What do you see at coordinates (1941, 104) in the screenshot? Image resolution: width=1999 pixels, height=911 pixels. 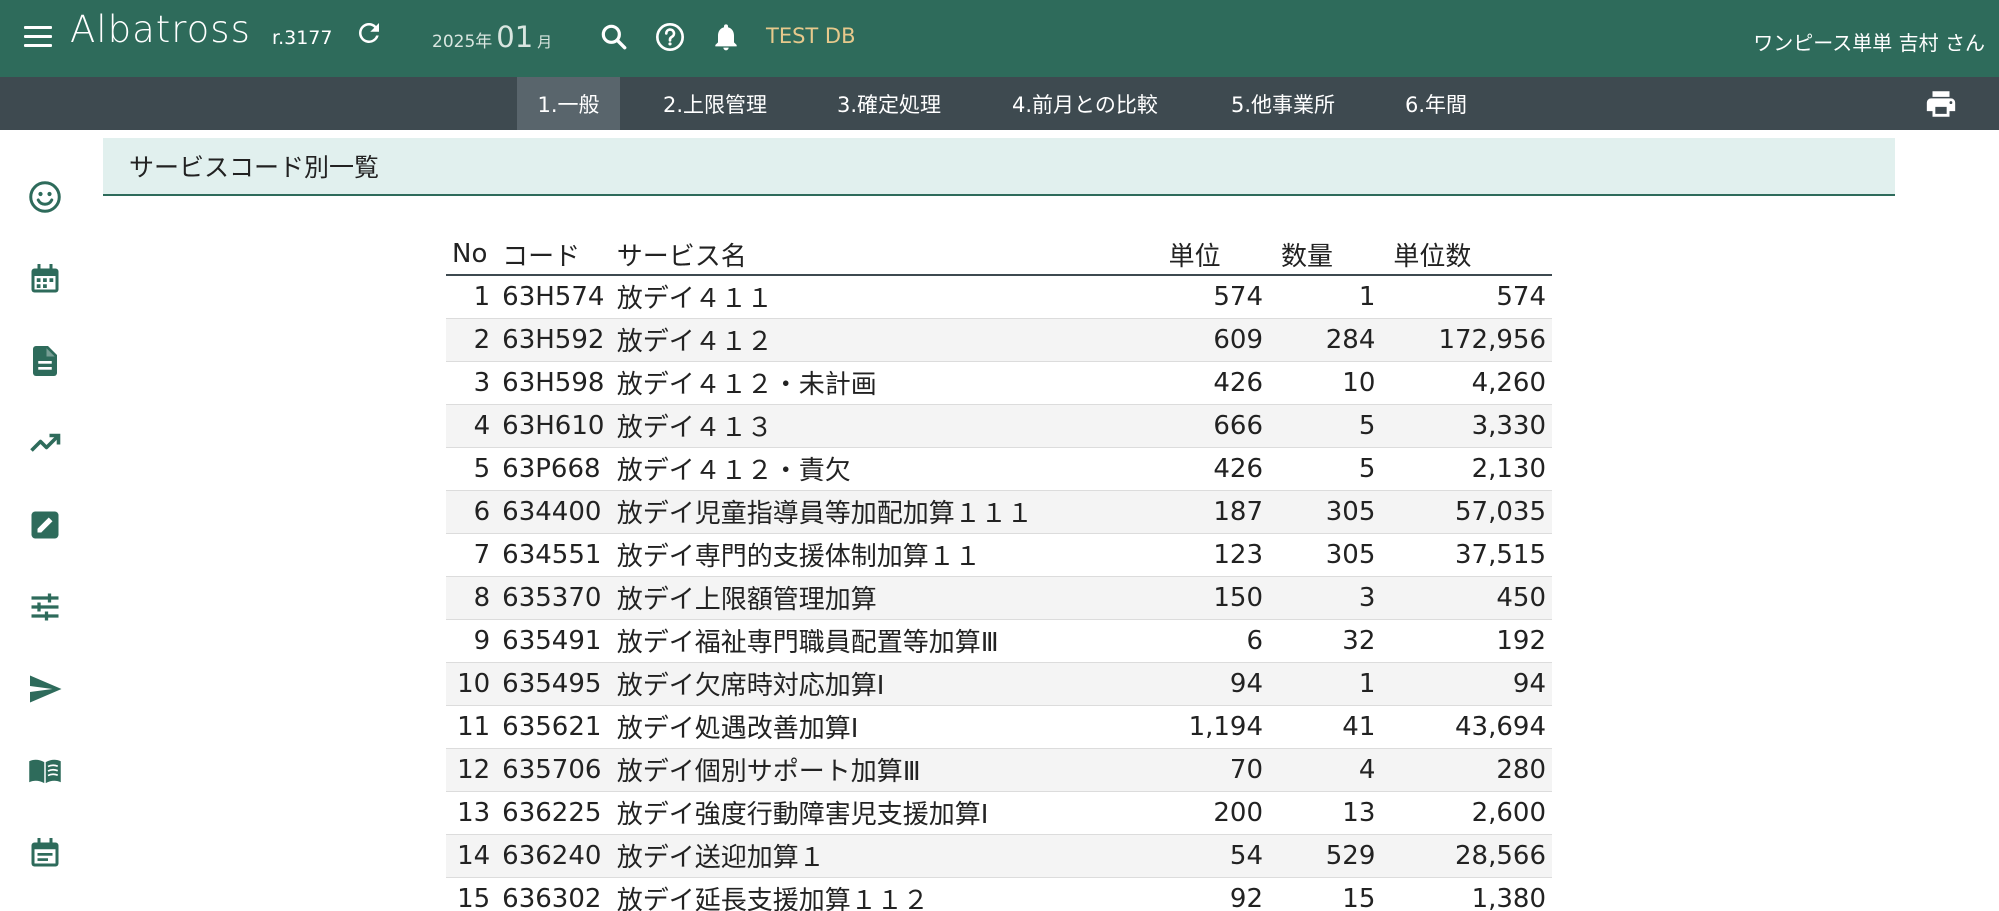 I see `print-icon` at bounding box center [1941, 104].